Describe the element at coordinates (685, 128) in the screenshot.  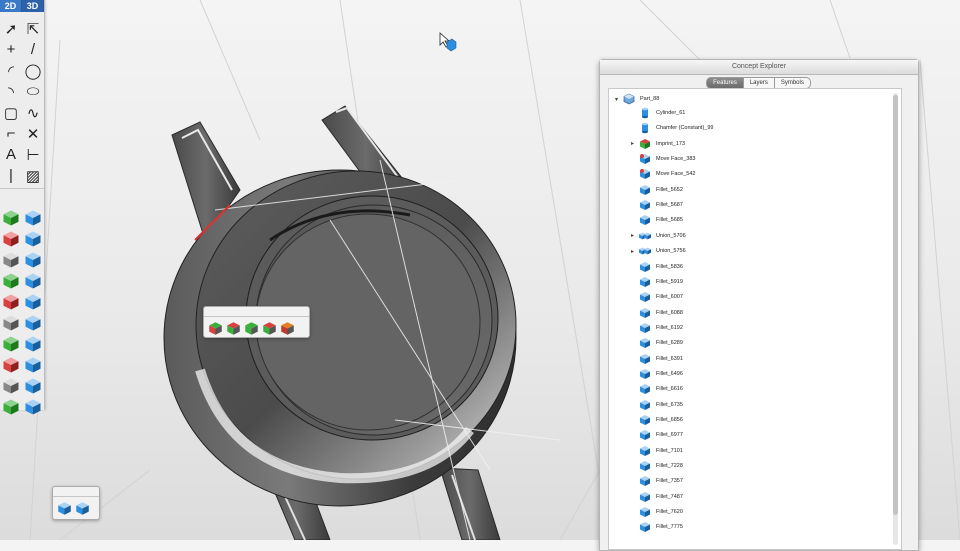
I see `tree-item-label: Chamfer (Constant)_99` at that location.